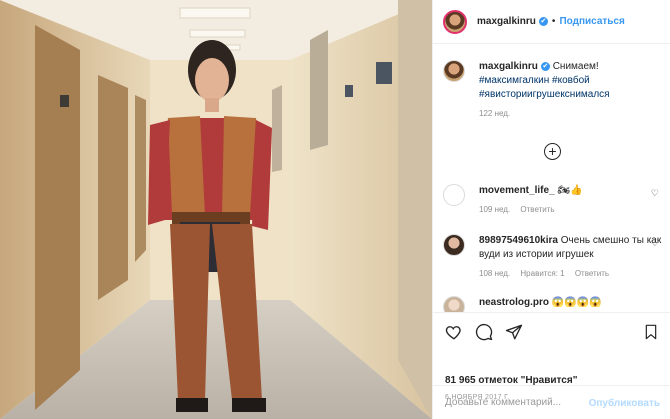  Describe the element at coordinates (571, 274) in the screenshot. I see `comment-meta: 108 нед. Нравится: 1 Ответить` at that location.